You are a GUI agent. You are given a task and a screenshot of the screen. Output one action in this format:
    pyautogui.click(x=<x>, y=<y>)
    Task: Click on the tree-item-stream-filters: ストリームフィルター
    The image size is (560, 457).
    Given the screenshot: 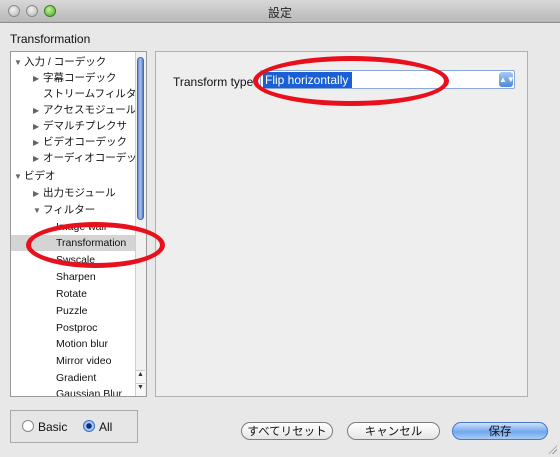 What is the action you would take?
    pyautogui.click(x=95, y=94)
    